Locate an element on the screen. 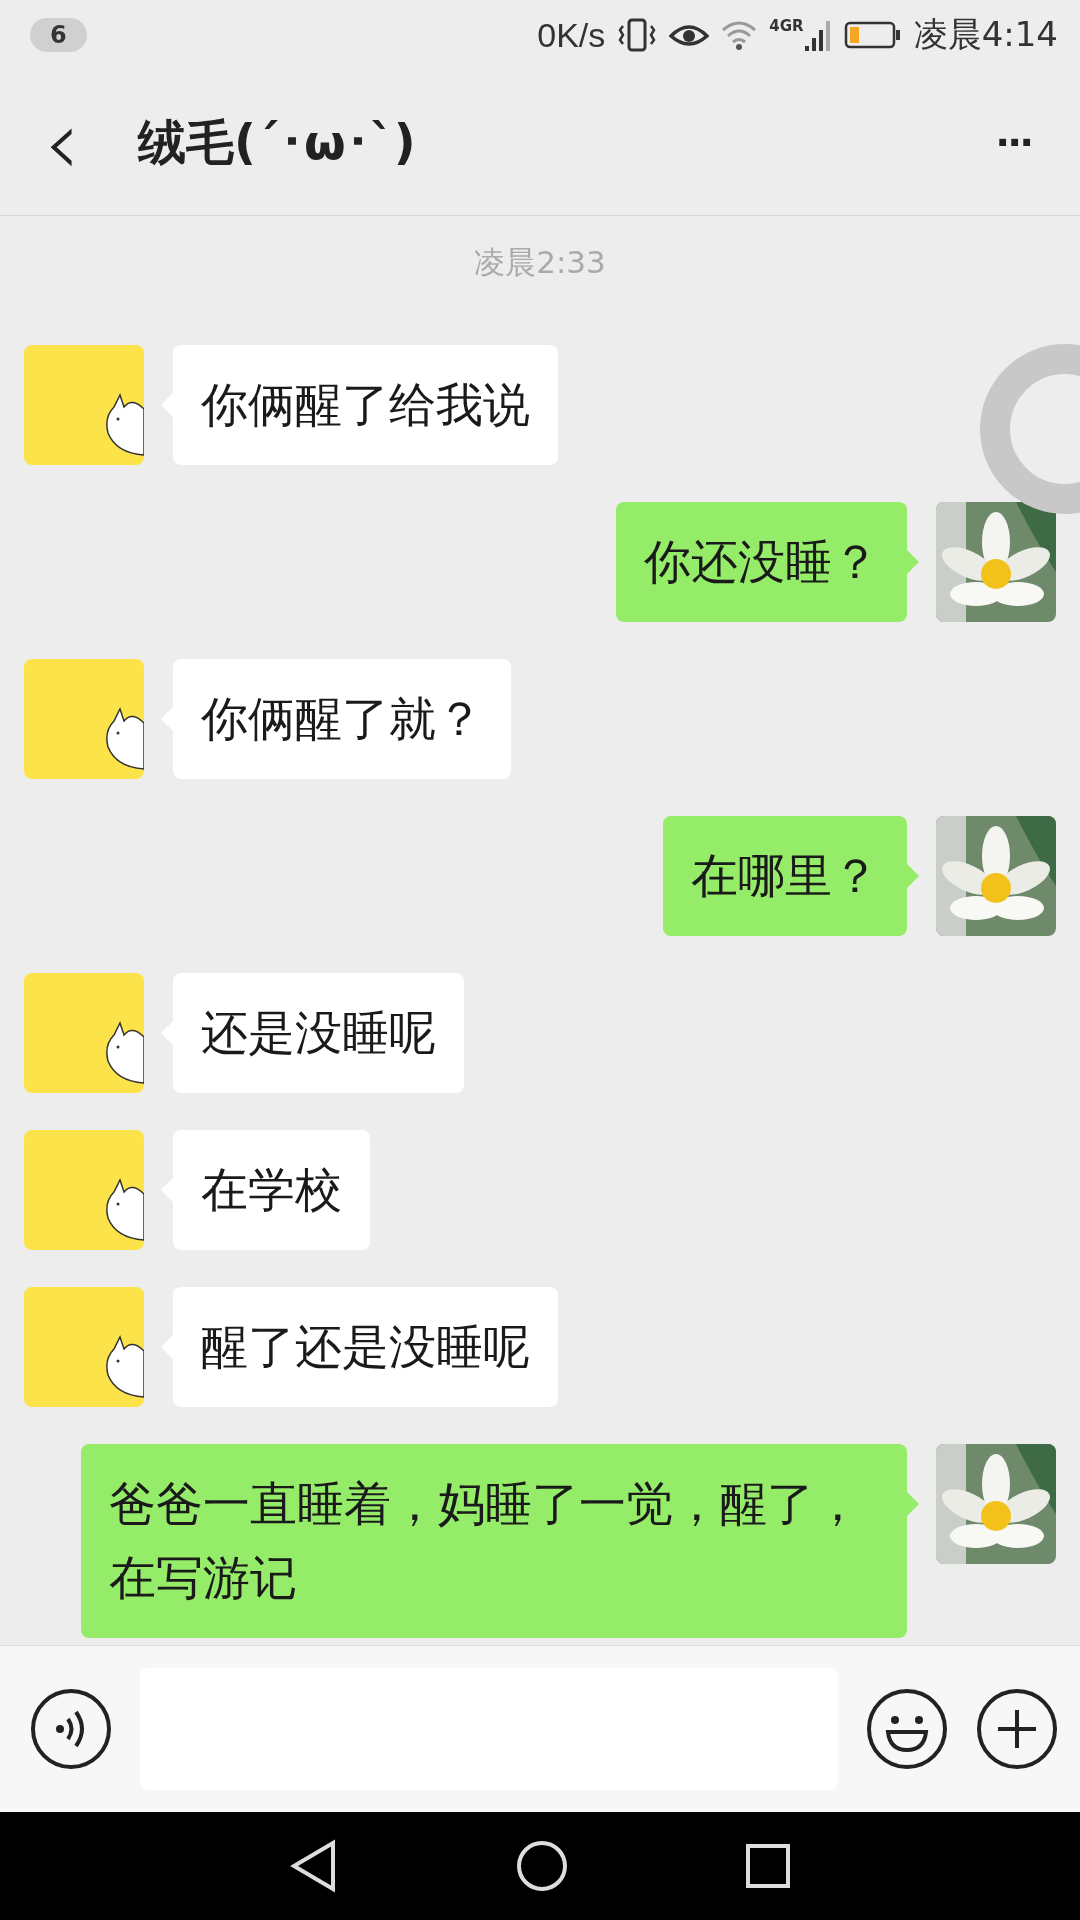  signal-icon is located at coordinates (817, 35).